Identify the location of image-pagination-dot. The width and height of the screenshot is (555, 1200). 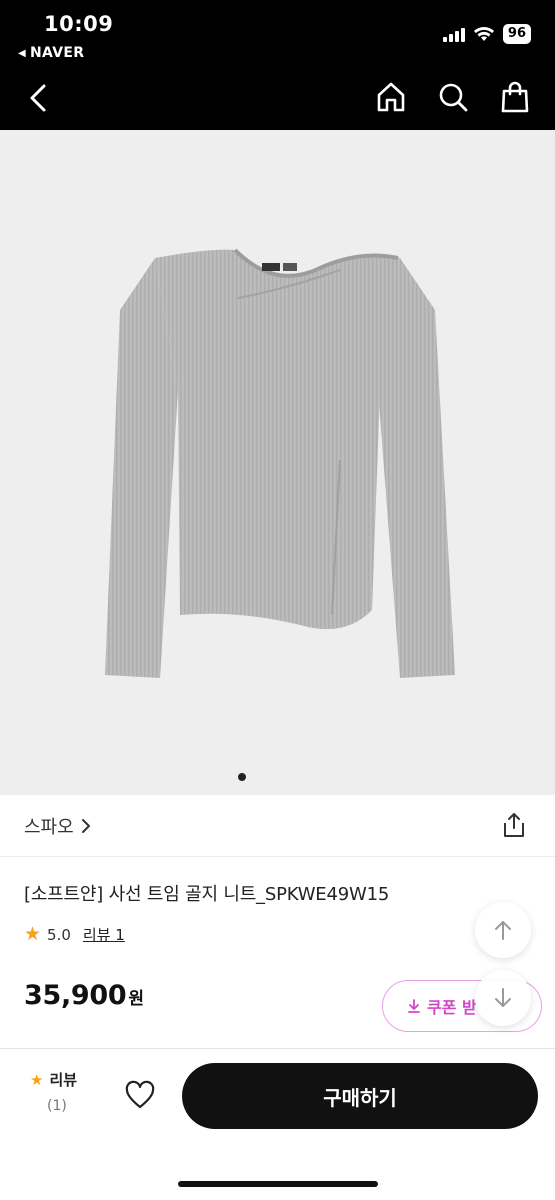
(242, 777).